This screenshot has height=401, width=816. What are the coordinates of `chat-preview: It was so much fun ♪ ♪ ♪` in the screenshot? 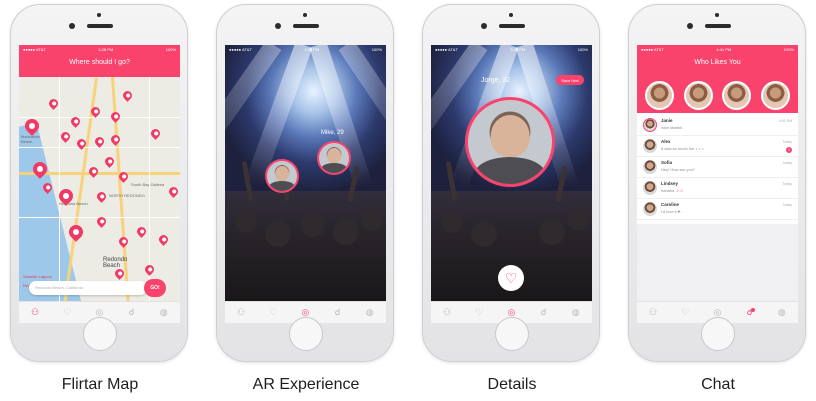 It's located at (682, 148).